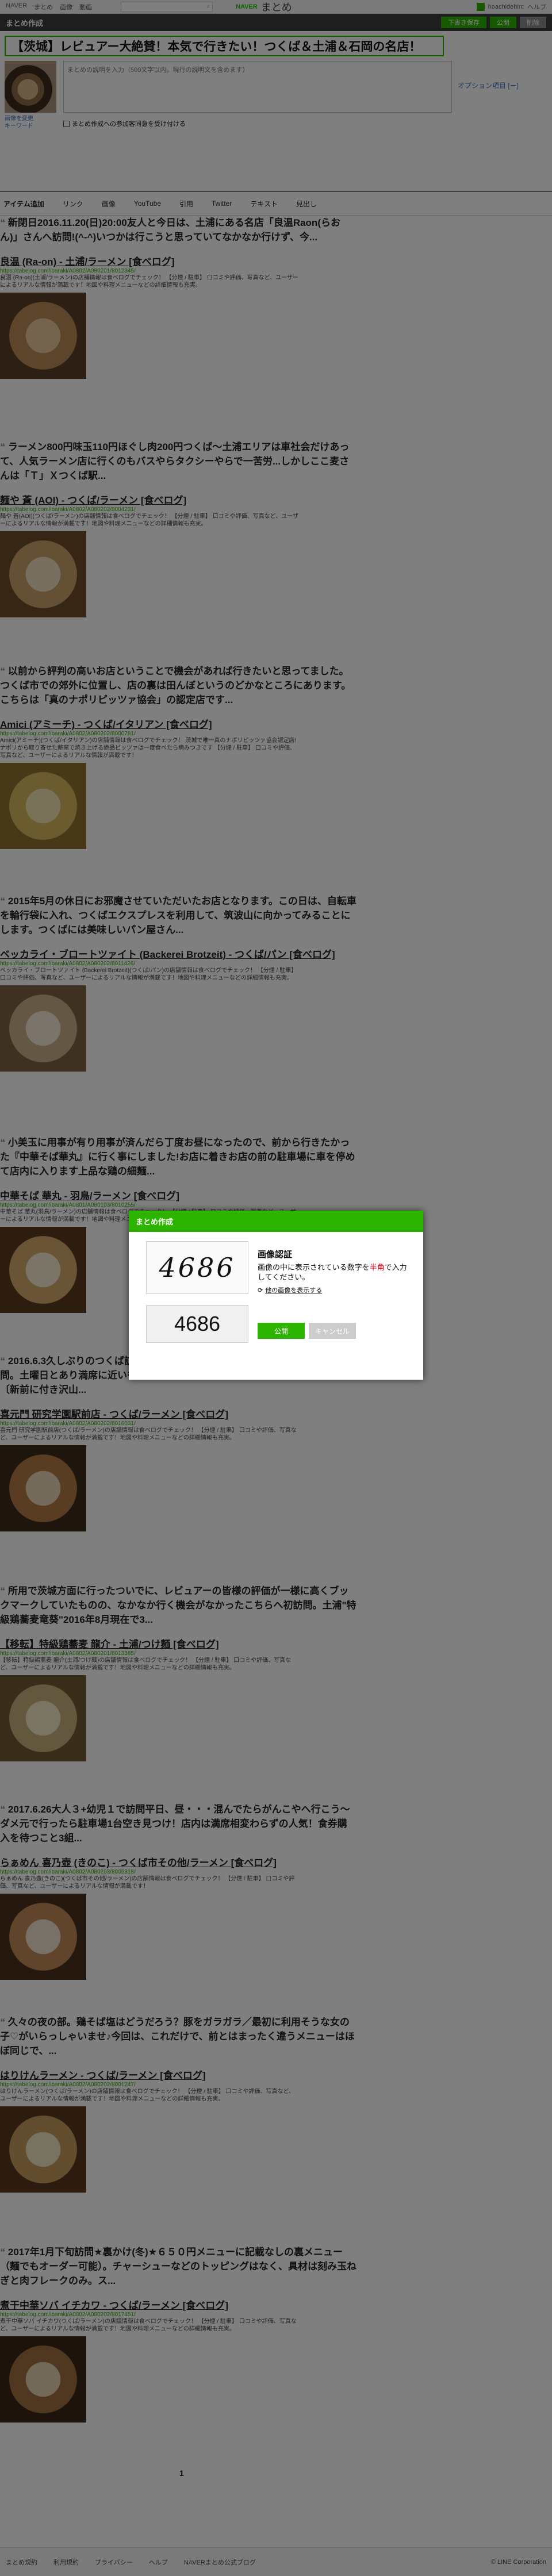 The height and width of the screenshot is (2576, 552). What do you see at coordinates (197, 1324) in the screenshot?
I see `captcha-input` at bounding box center [197, 1324].